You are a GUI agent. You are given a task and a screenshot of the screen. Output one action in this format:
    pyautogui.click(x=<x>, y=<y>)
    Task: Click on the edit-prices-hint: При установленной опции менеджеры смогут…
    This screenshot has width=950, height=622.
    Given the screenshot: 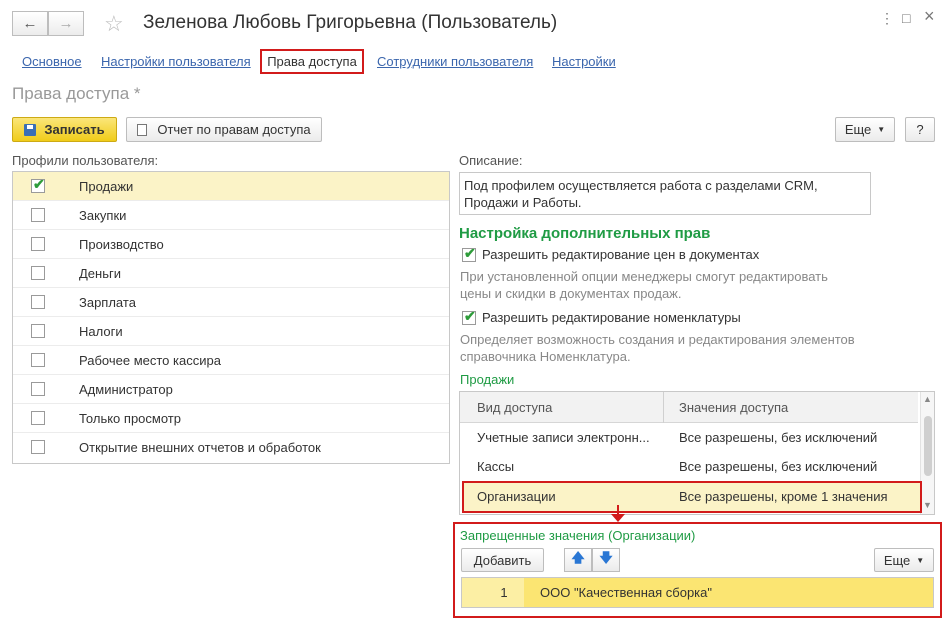 What is the action you would take?
    pyautogui.click(x=644, y=285)
    